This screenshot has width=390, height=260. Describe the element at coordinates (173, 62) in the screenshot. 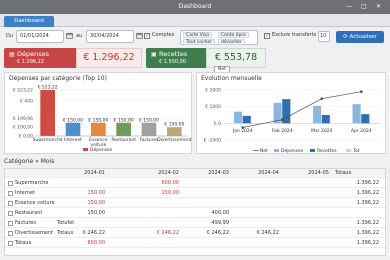

I see `kpi-income-sub: € 1.550,00` at that location.